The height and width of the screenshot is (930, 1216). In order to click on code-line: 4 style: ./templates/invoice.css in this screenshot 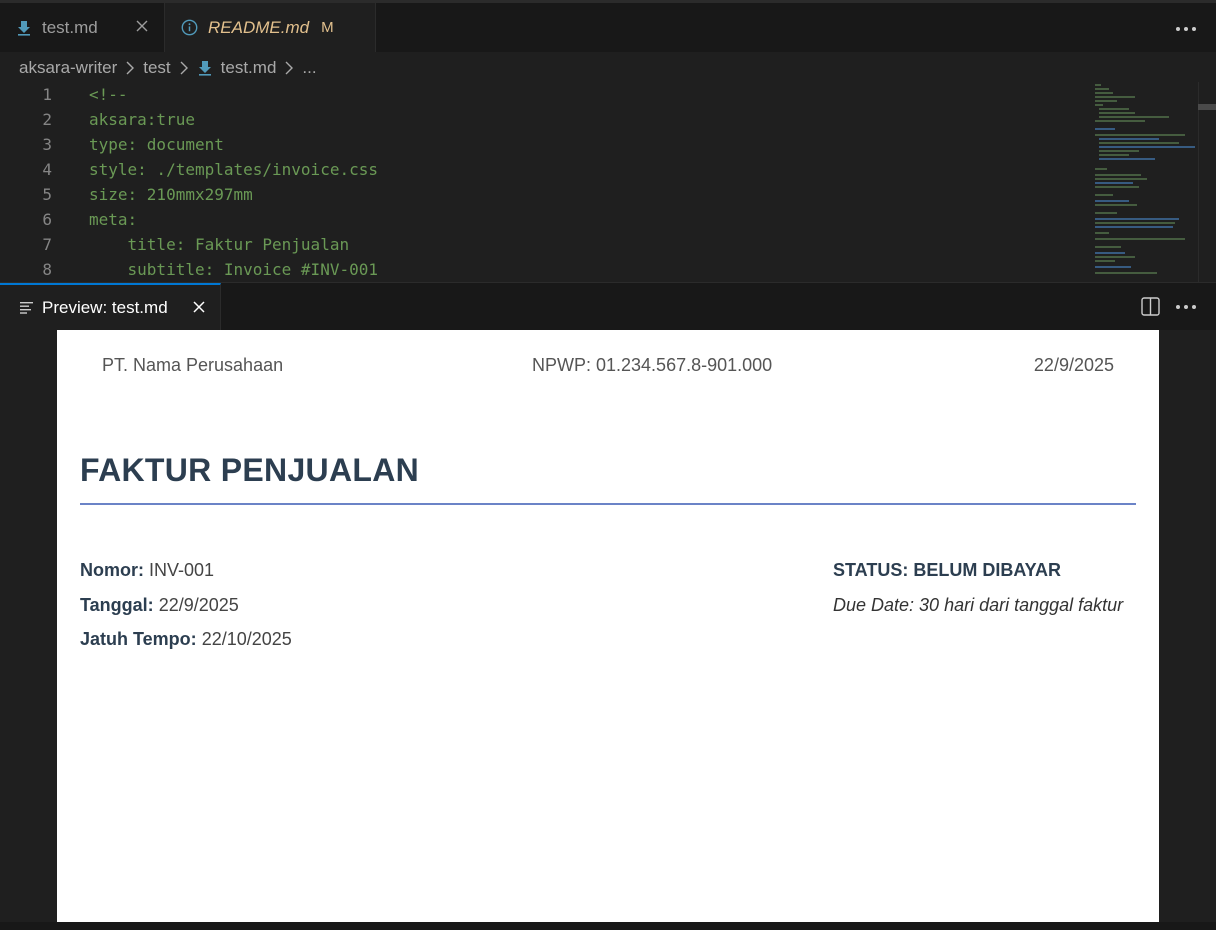, I will do `click(540, 169)`.